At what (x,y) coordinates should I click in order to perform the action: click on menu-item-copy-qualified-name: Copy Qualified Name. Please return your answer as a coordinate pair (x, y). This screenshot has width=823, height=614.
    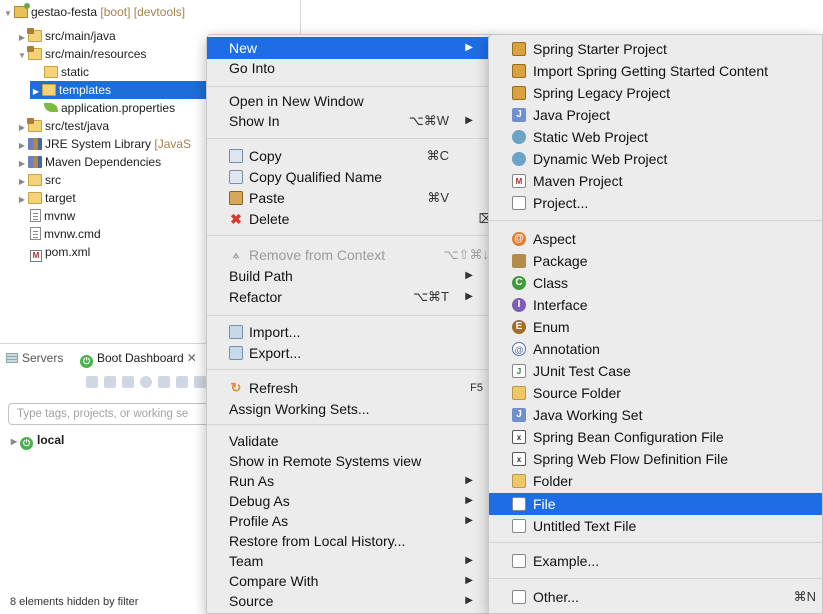
    Looking at the image, I should click on (351, 177).